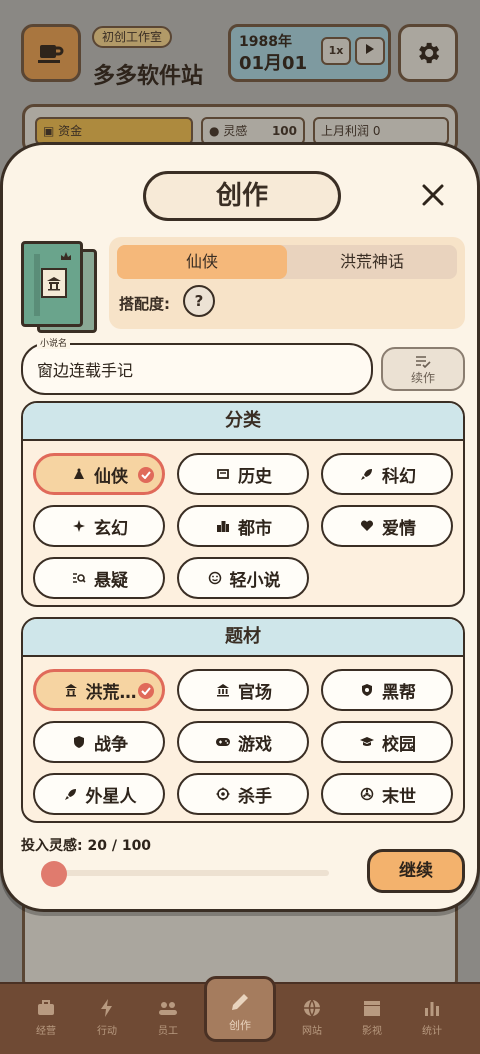 The height and width of the screenshot is (1054, 480). I want to click on category-label: 悬疑, so click(111, 580).